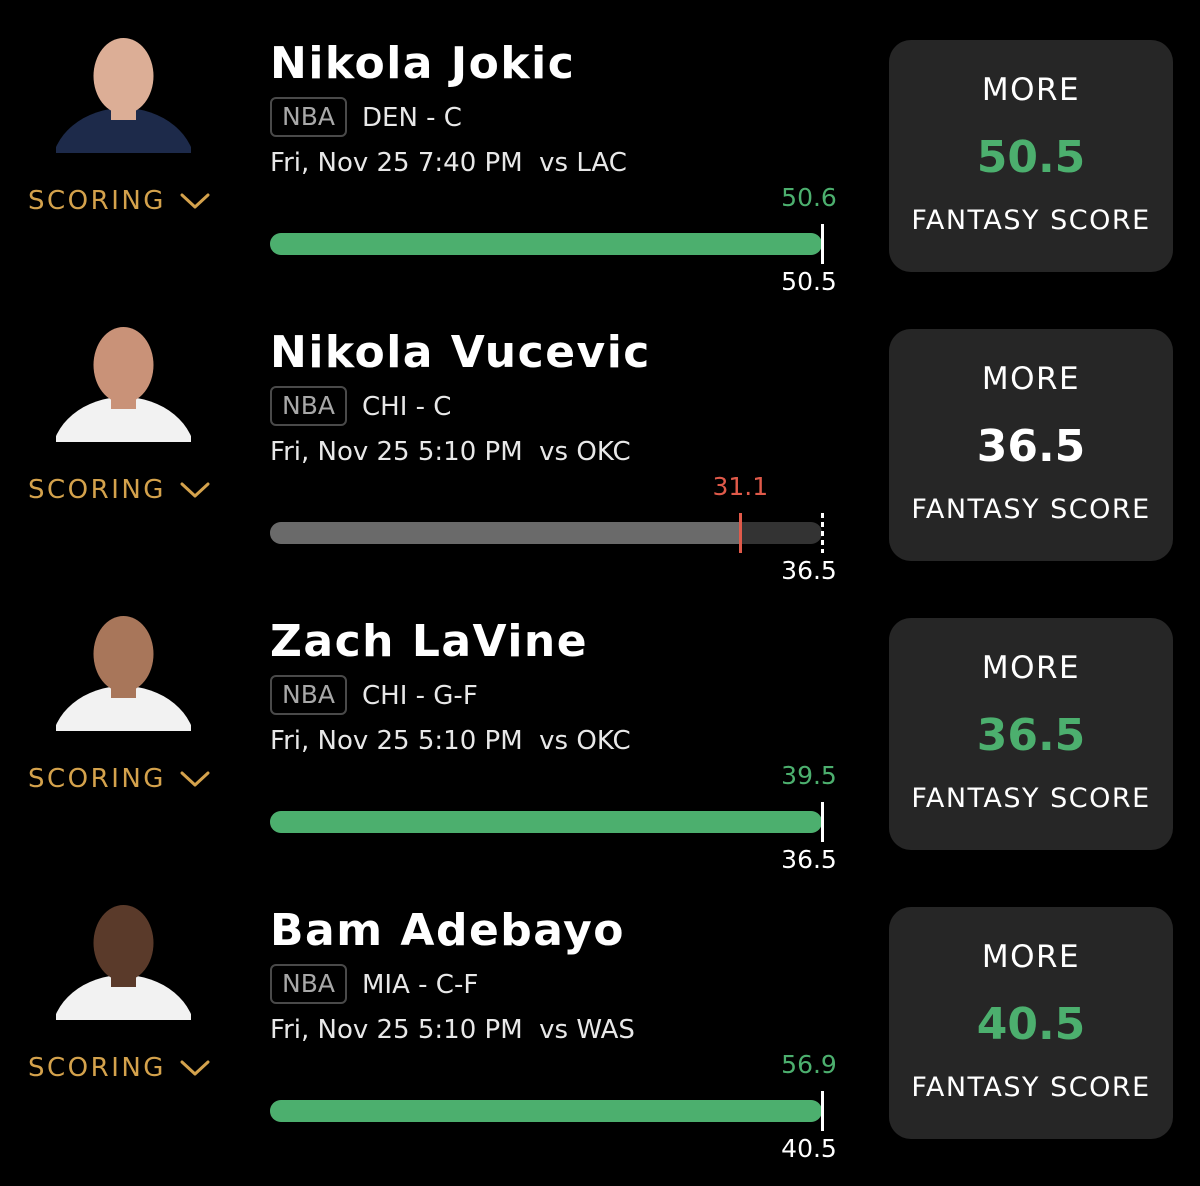 The image size is (1200, 1186). I want to click on actual-score-label: 50.6, so click(809, 197).